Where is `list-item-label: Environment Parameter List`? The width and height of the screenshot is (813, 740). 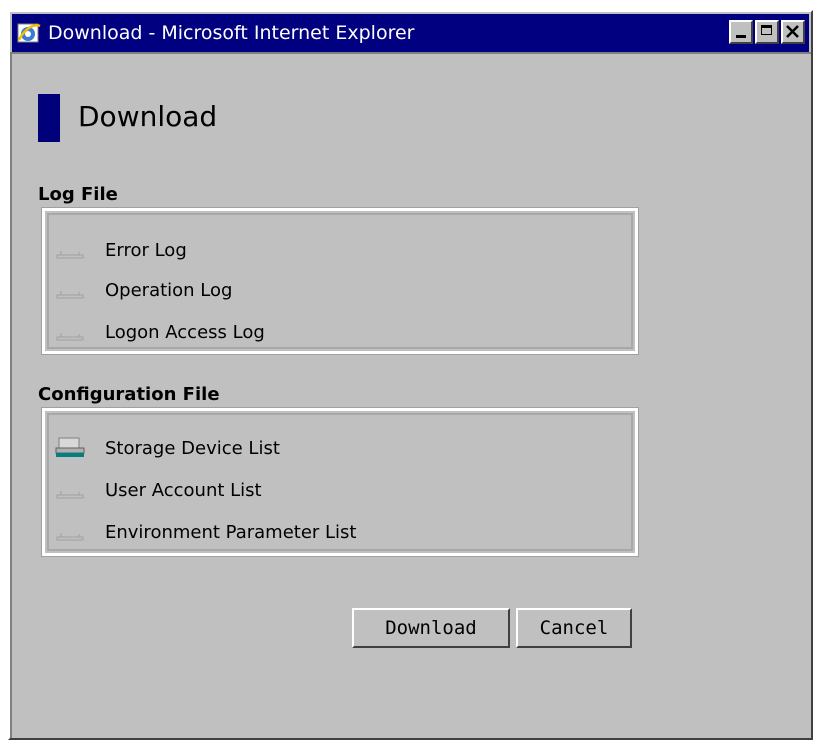
list-item-label: Environment Parameter List is located at coordinates (231, 532).